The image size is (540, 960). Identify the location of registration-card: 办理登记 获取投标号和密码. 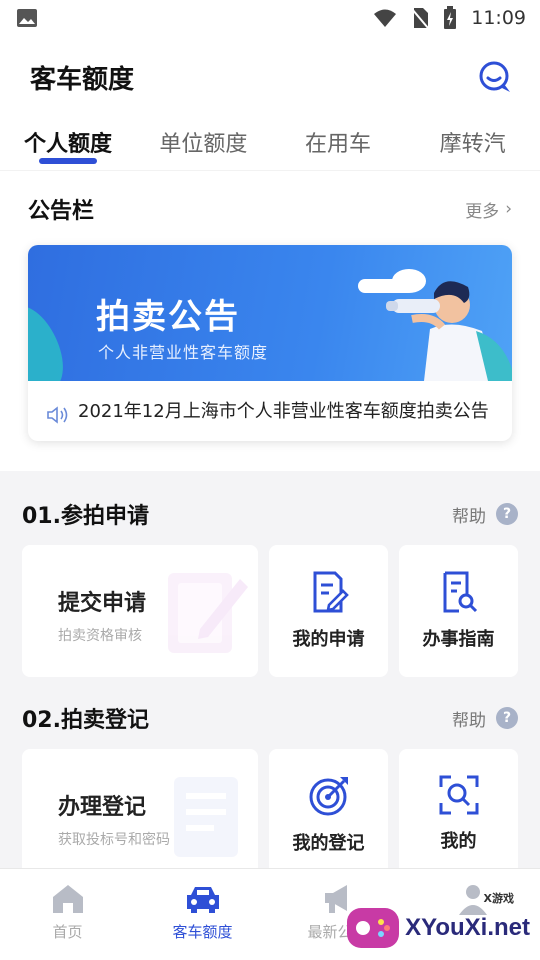
(140, 815).